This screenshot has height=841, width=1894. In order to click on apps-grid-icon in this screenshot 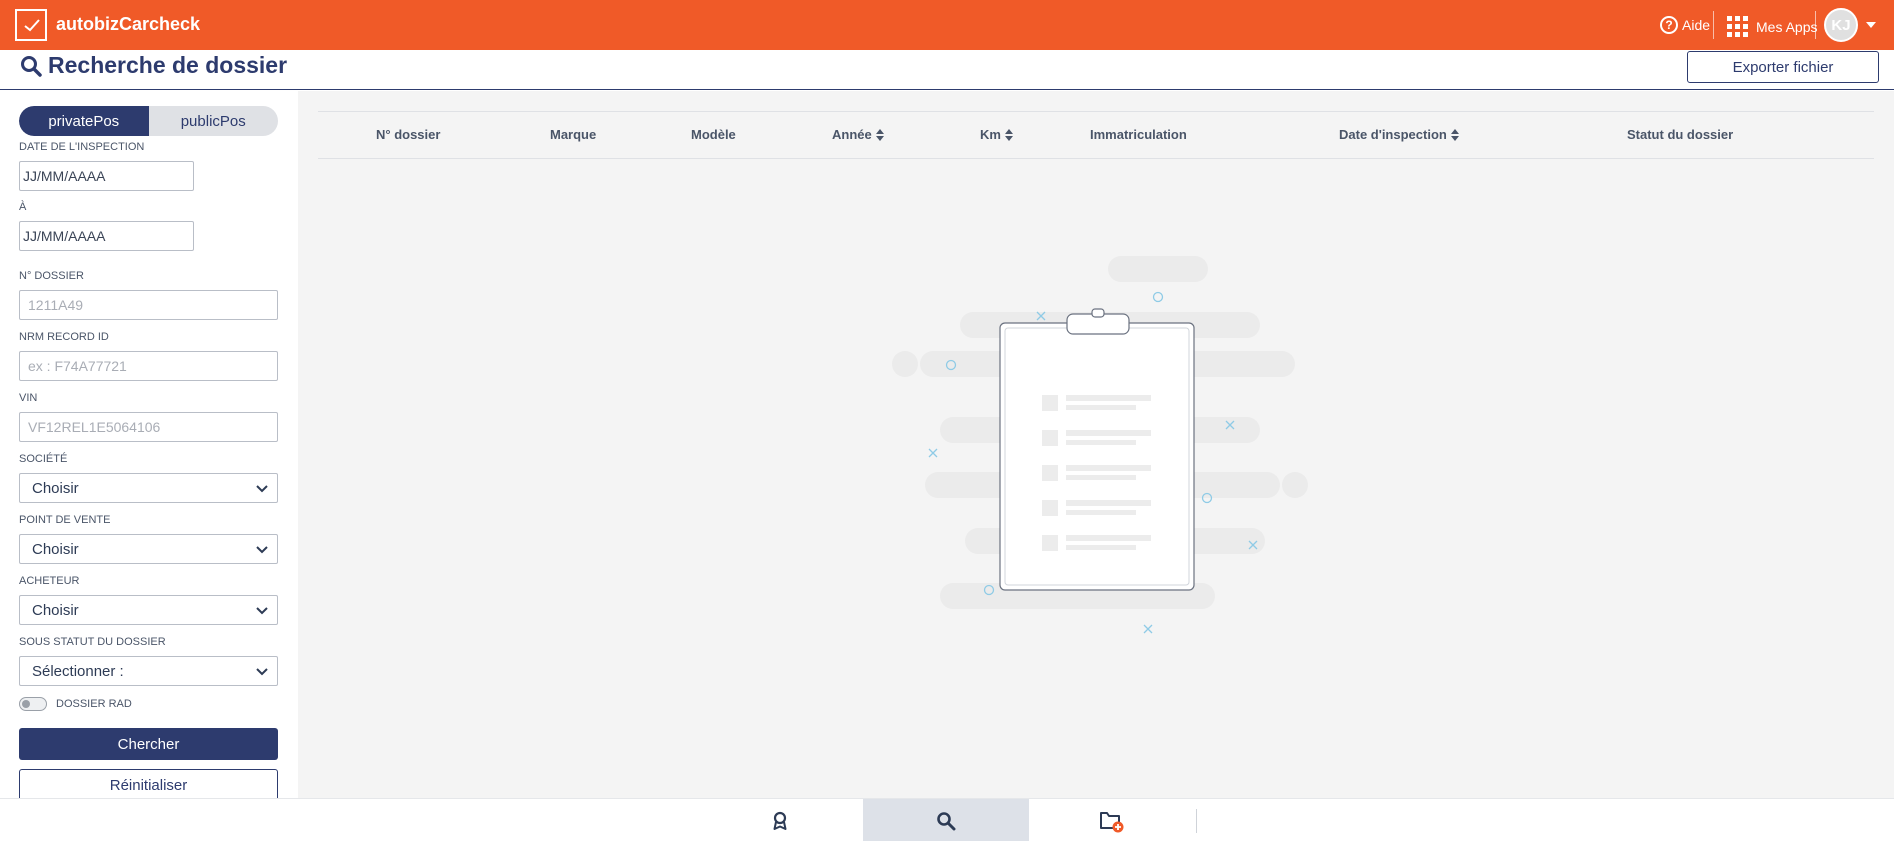, I will do `click(1737, 26)`.